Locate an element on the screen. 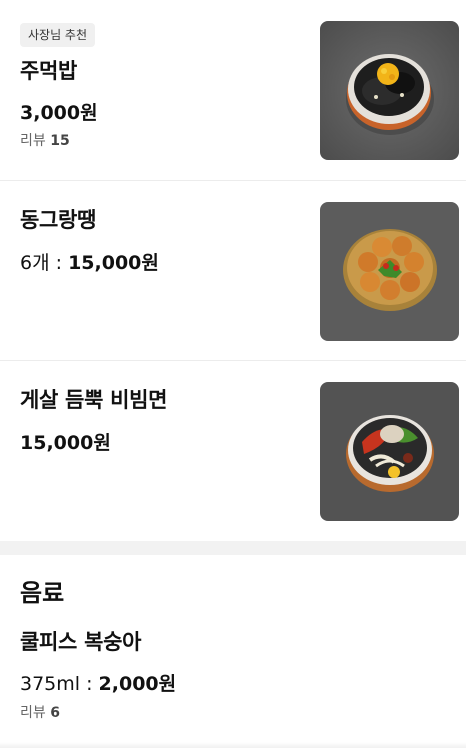 The width and height of the screenshot is (466, 748). bottom-shadow is located at coordinates (233, 745).